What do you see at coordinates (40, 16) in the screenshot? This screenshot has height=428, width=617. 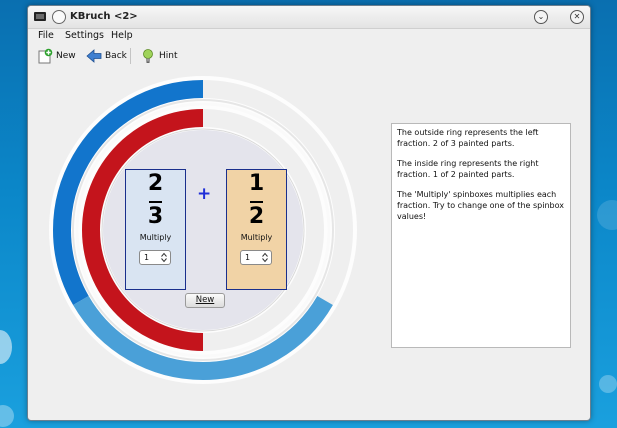 I see `app-icon` at bounding box center [40, 16].